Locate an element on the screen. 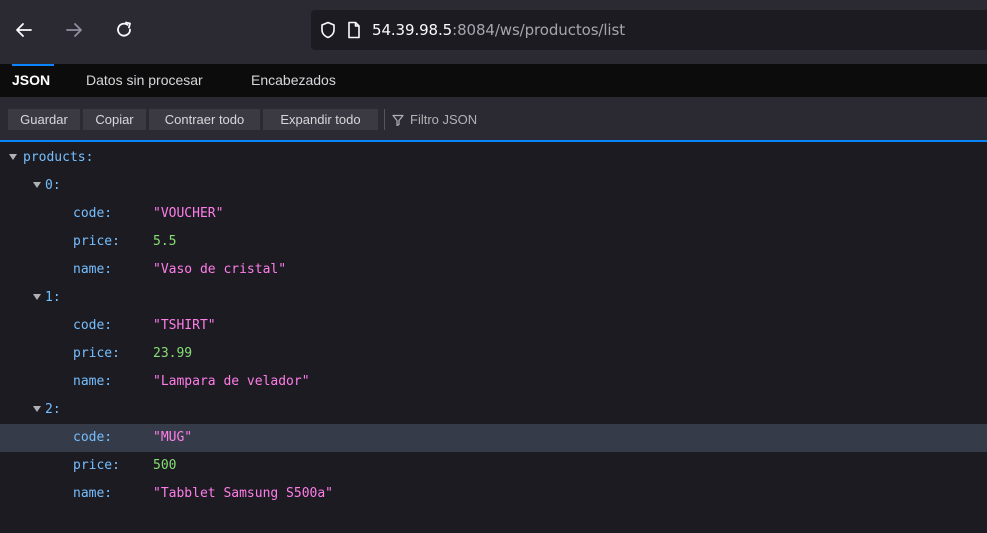 The height and width of the screenshot is (533, 987). browser-toolbar: 54.39.98.5:8084/ws/productos/list is located at coordinates (493, 32).